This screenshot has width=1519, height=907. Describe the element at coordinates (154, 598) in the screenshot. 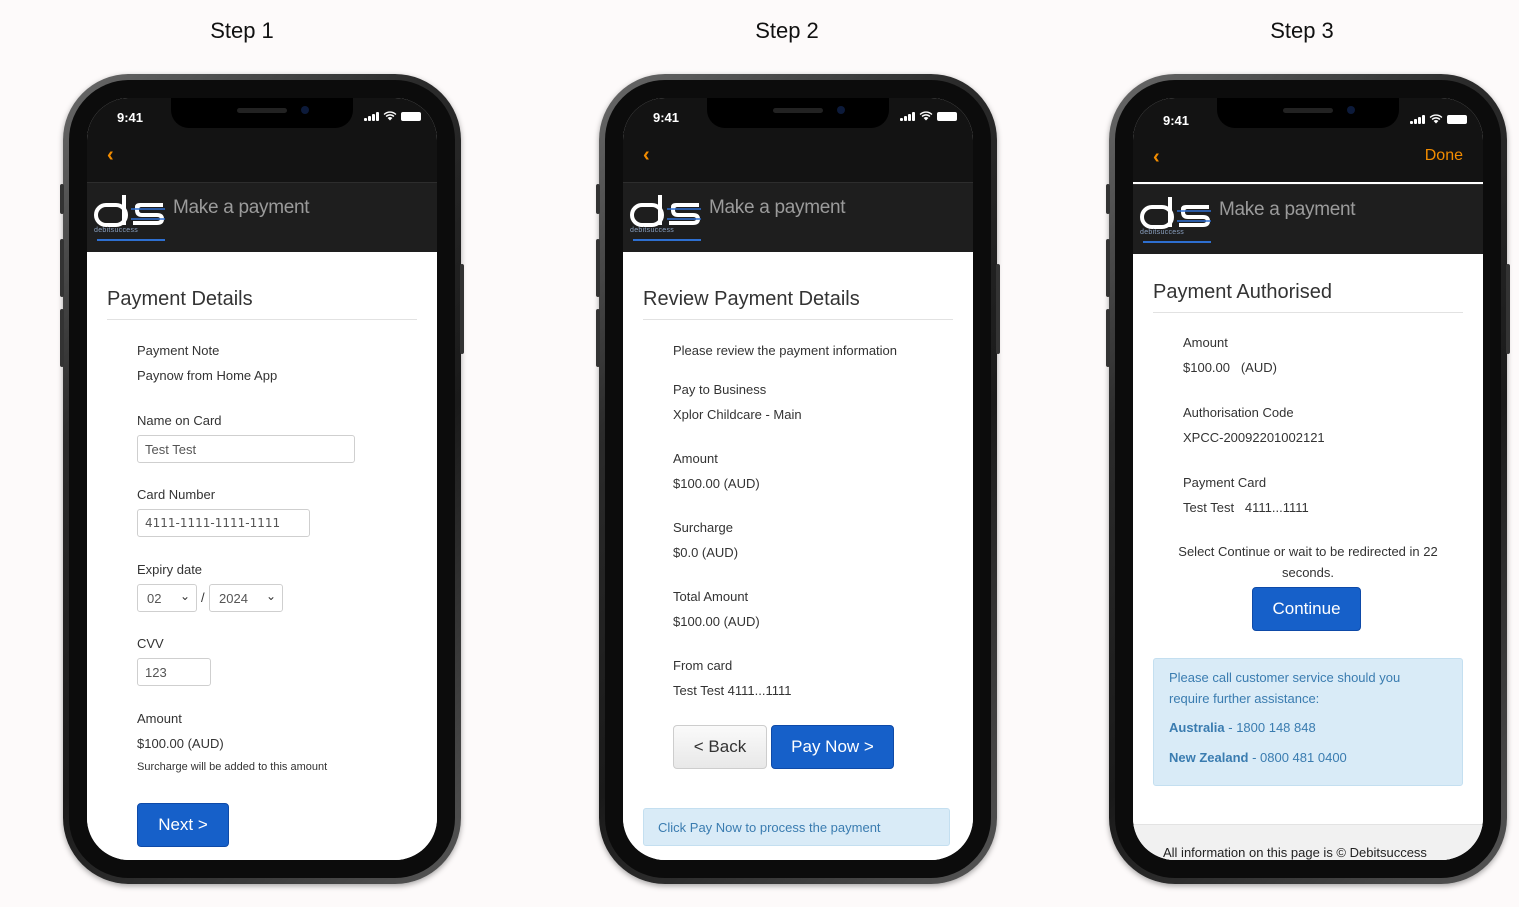

I see `expiry-month-value: 02` at that location.